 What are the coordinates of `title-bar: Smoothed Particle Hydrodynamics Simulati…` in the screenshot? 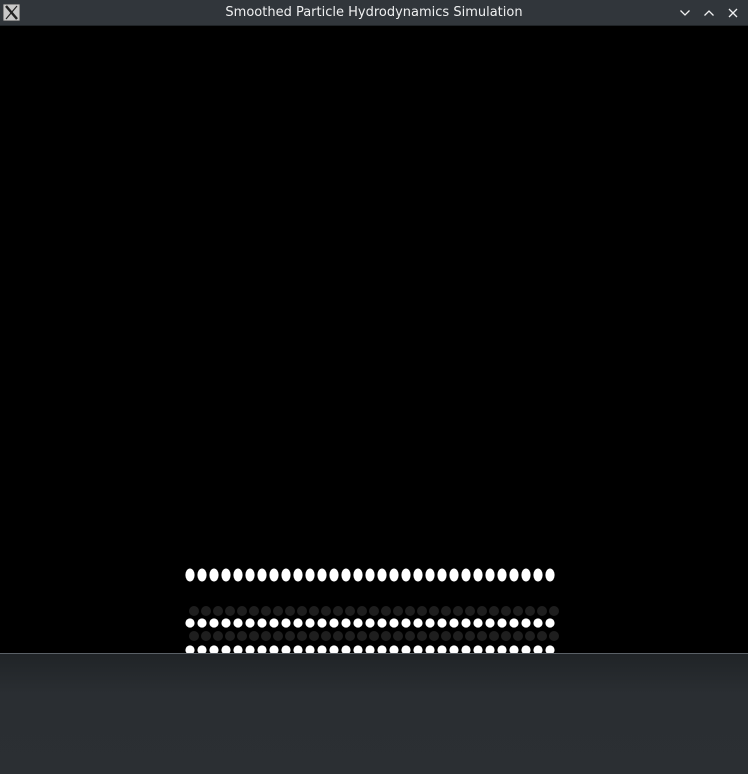 It's located at (374, 13).